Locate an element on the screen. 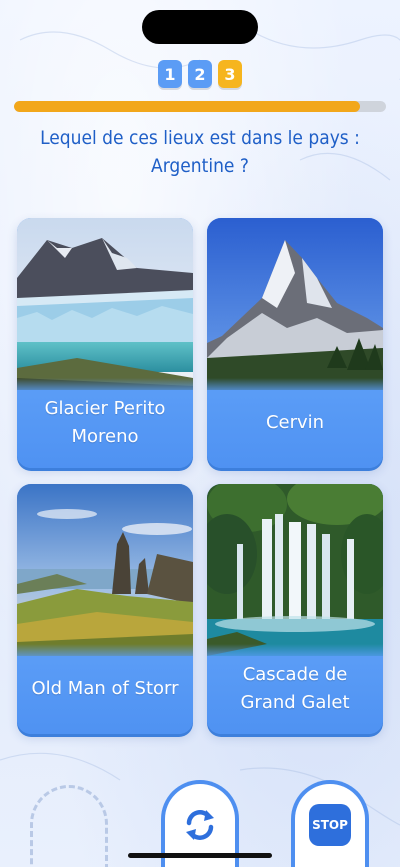  answer-label-4: Cascade de Grand Galet is located at coordinates (295, 688).